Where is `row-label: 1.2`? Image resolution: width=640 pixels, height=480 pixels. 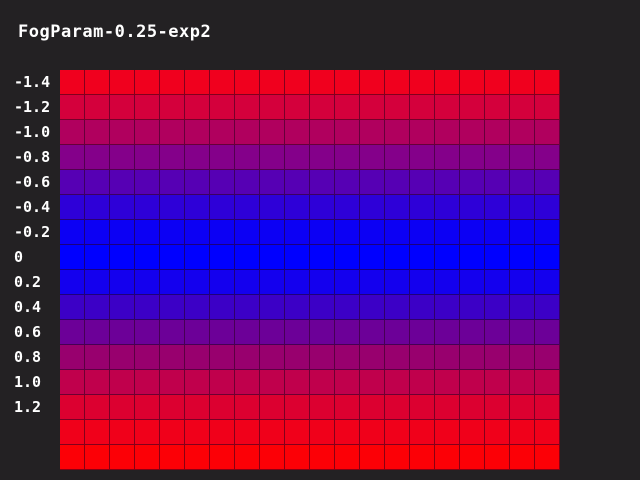 row-label: 1.2 is located at coordinates (28, 407).